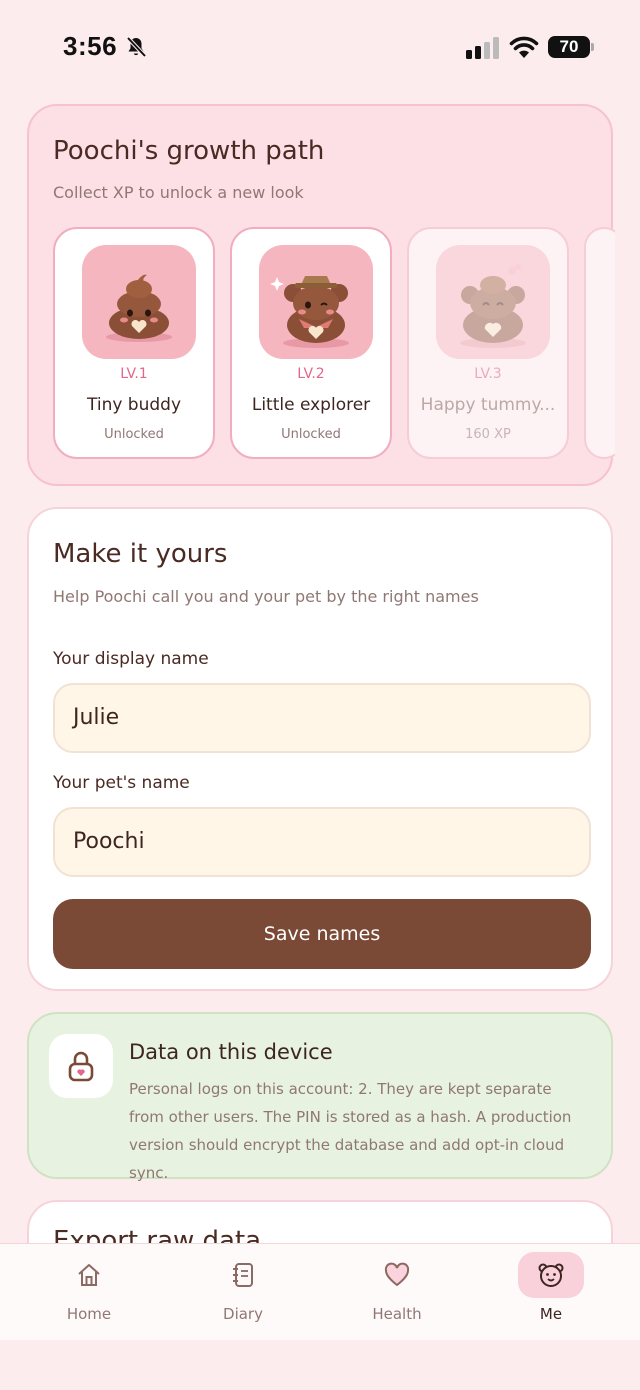 This screenshot has height=1390, width=640. I want to click on tab-label: Me, so click(551, 1314).